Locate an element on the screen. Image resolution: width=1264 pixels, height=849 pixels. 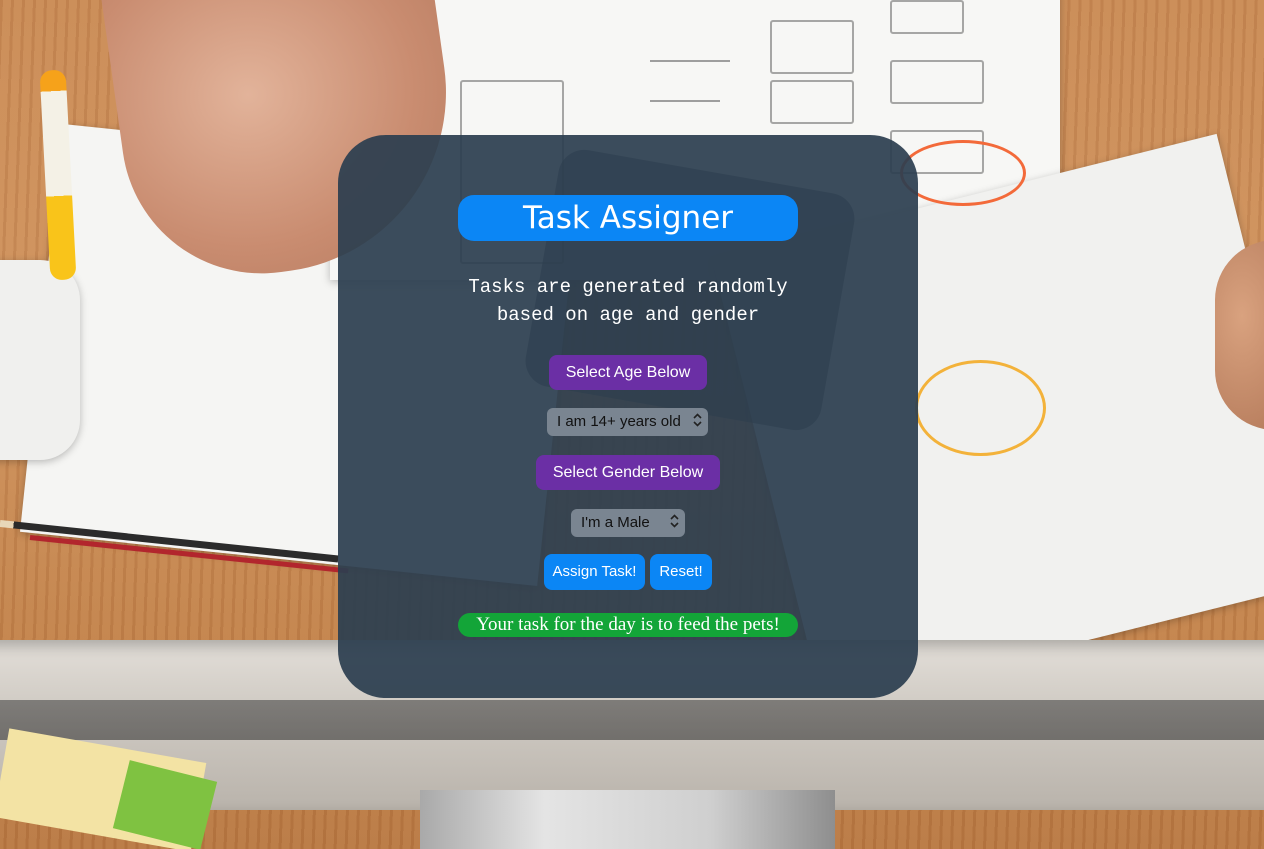
highlighter-marker is located at coordinates (58, 175).